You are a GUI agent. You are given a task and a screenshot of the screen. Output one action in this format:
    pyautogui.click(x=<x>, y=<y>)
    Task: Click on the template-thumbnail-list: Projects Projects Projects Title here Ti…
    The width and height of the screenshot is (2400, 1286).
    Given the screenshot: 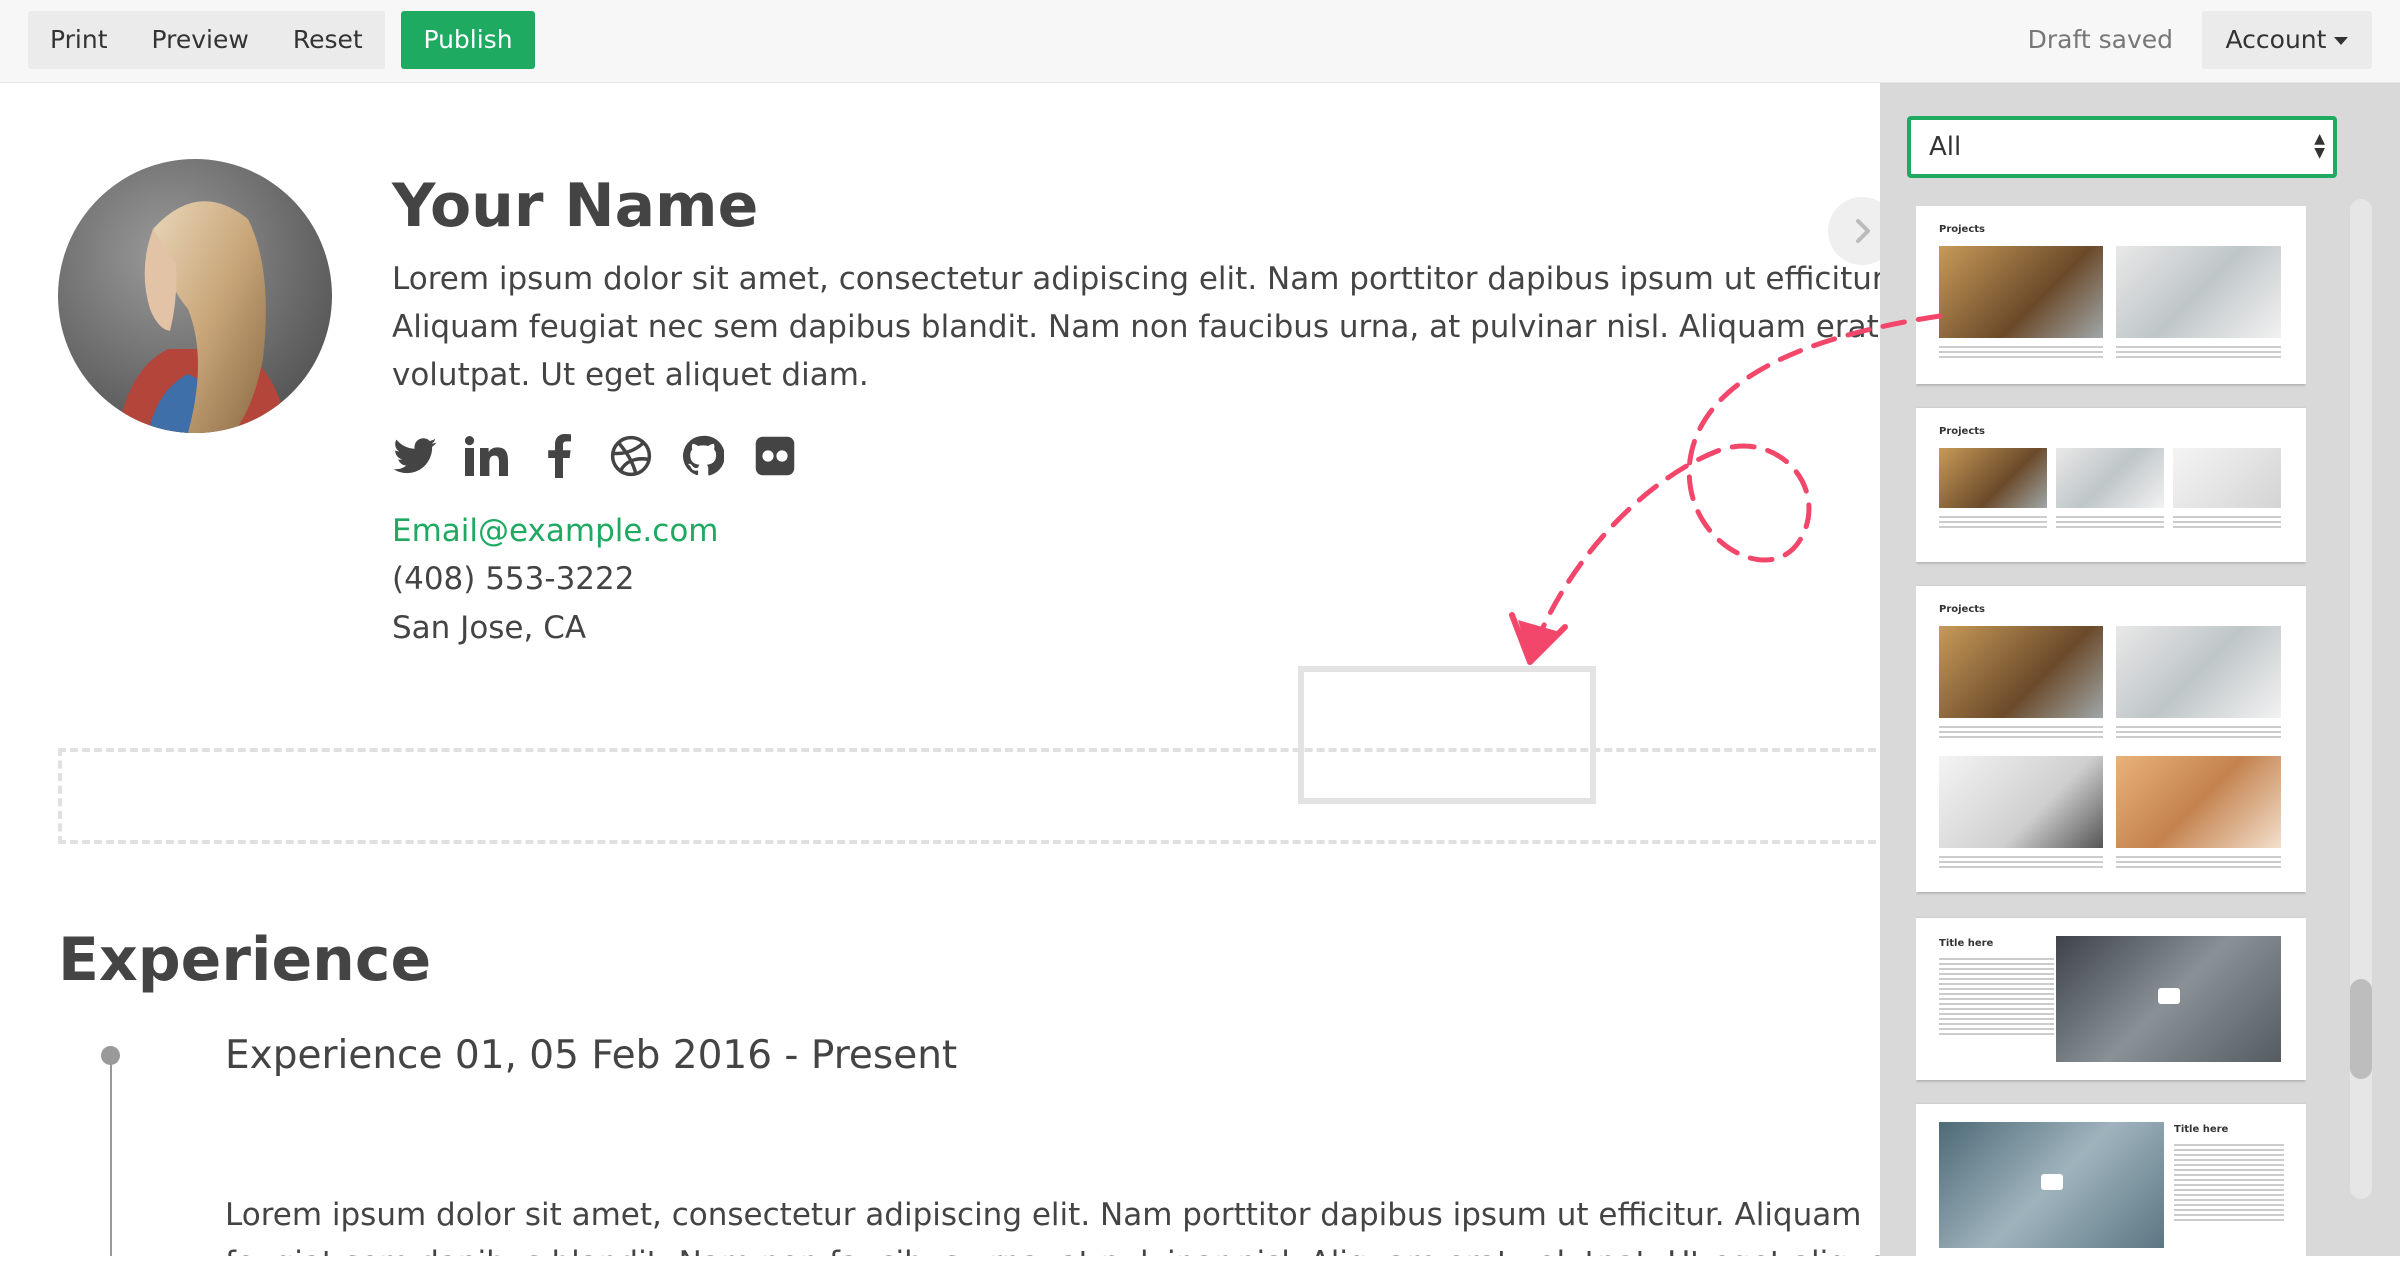 What is the action you would take?
    pyautogui.click(x=2111, y=746)
    